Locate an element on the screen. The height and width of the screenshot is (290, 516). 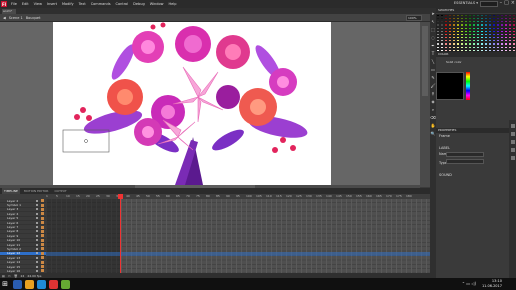
windows-start-icon: ⊞ is located at coordinates (5, 284).